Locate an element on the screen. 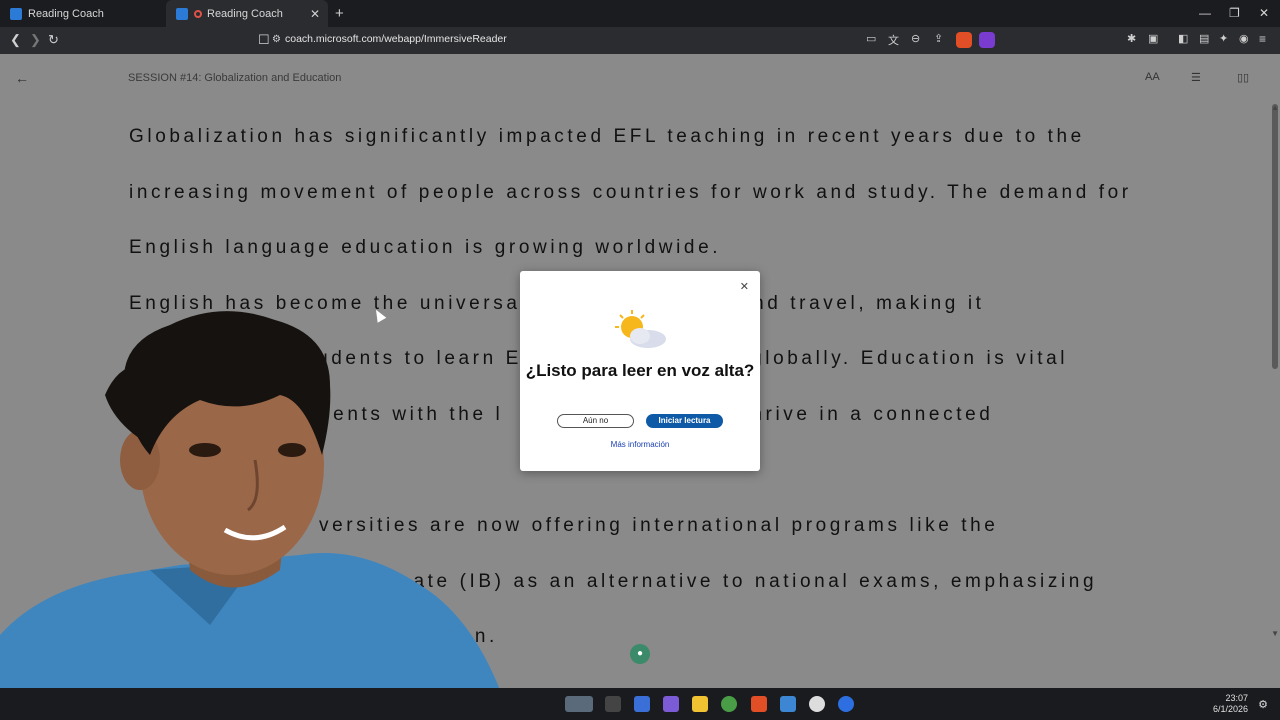 This screenshot has height=720, width=1280. cast-icon: ▭ is located at coordinates (871, 38).